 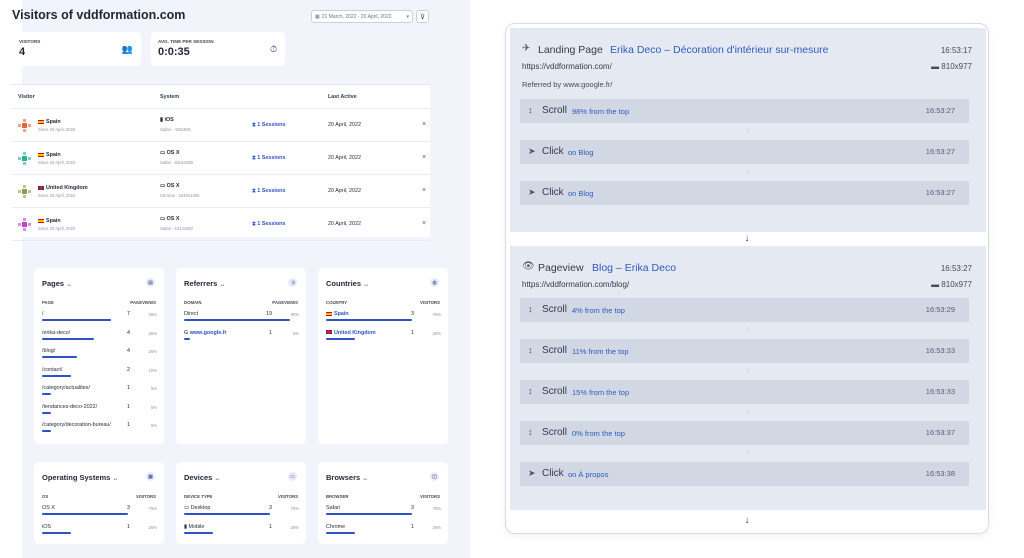 I want to click on panel-col-1: PAGE, so click(x=48, y=302).